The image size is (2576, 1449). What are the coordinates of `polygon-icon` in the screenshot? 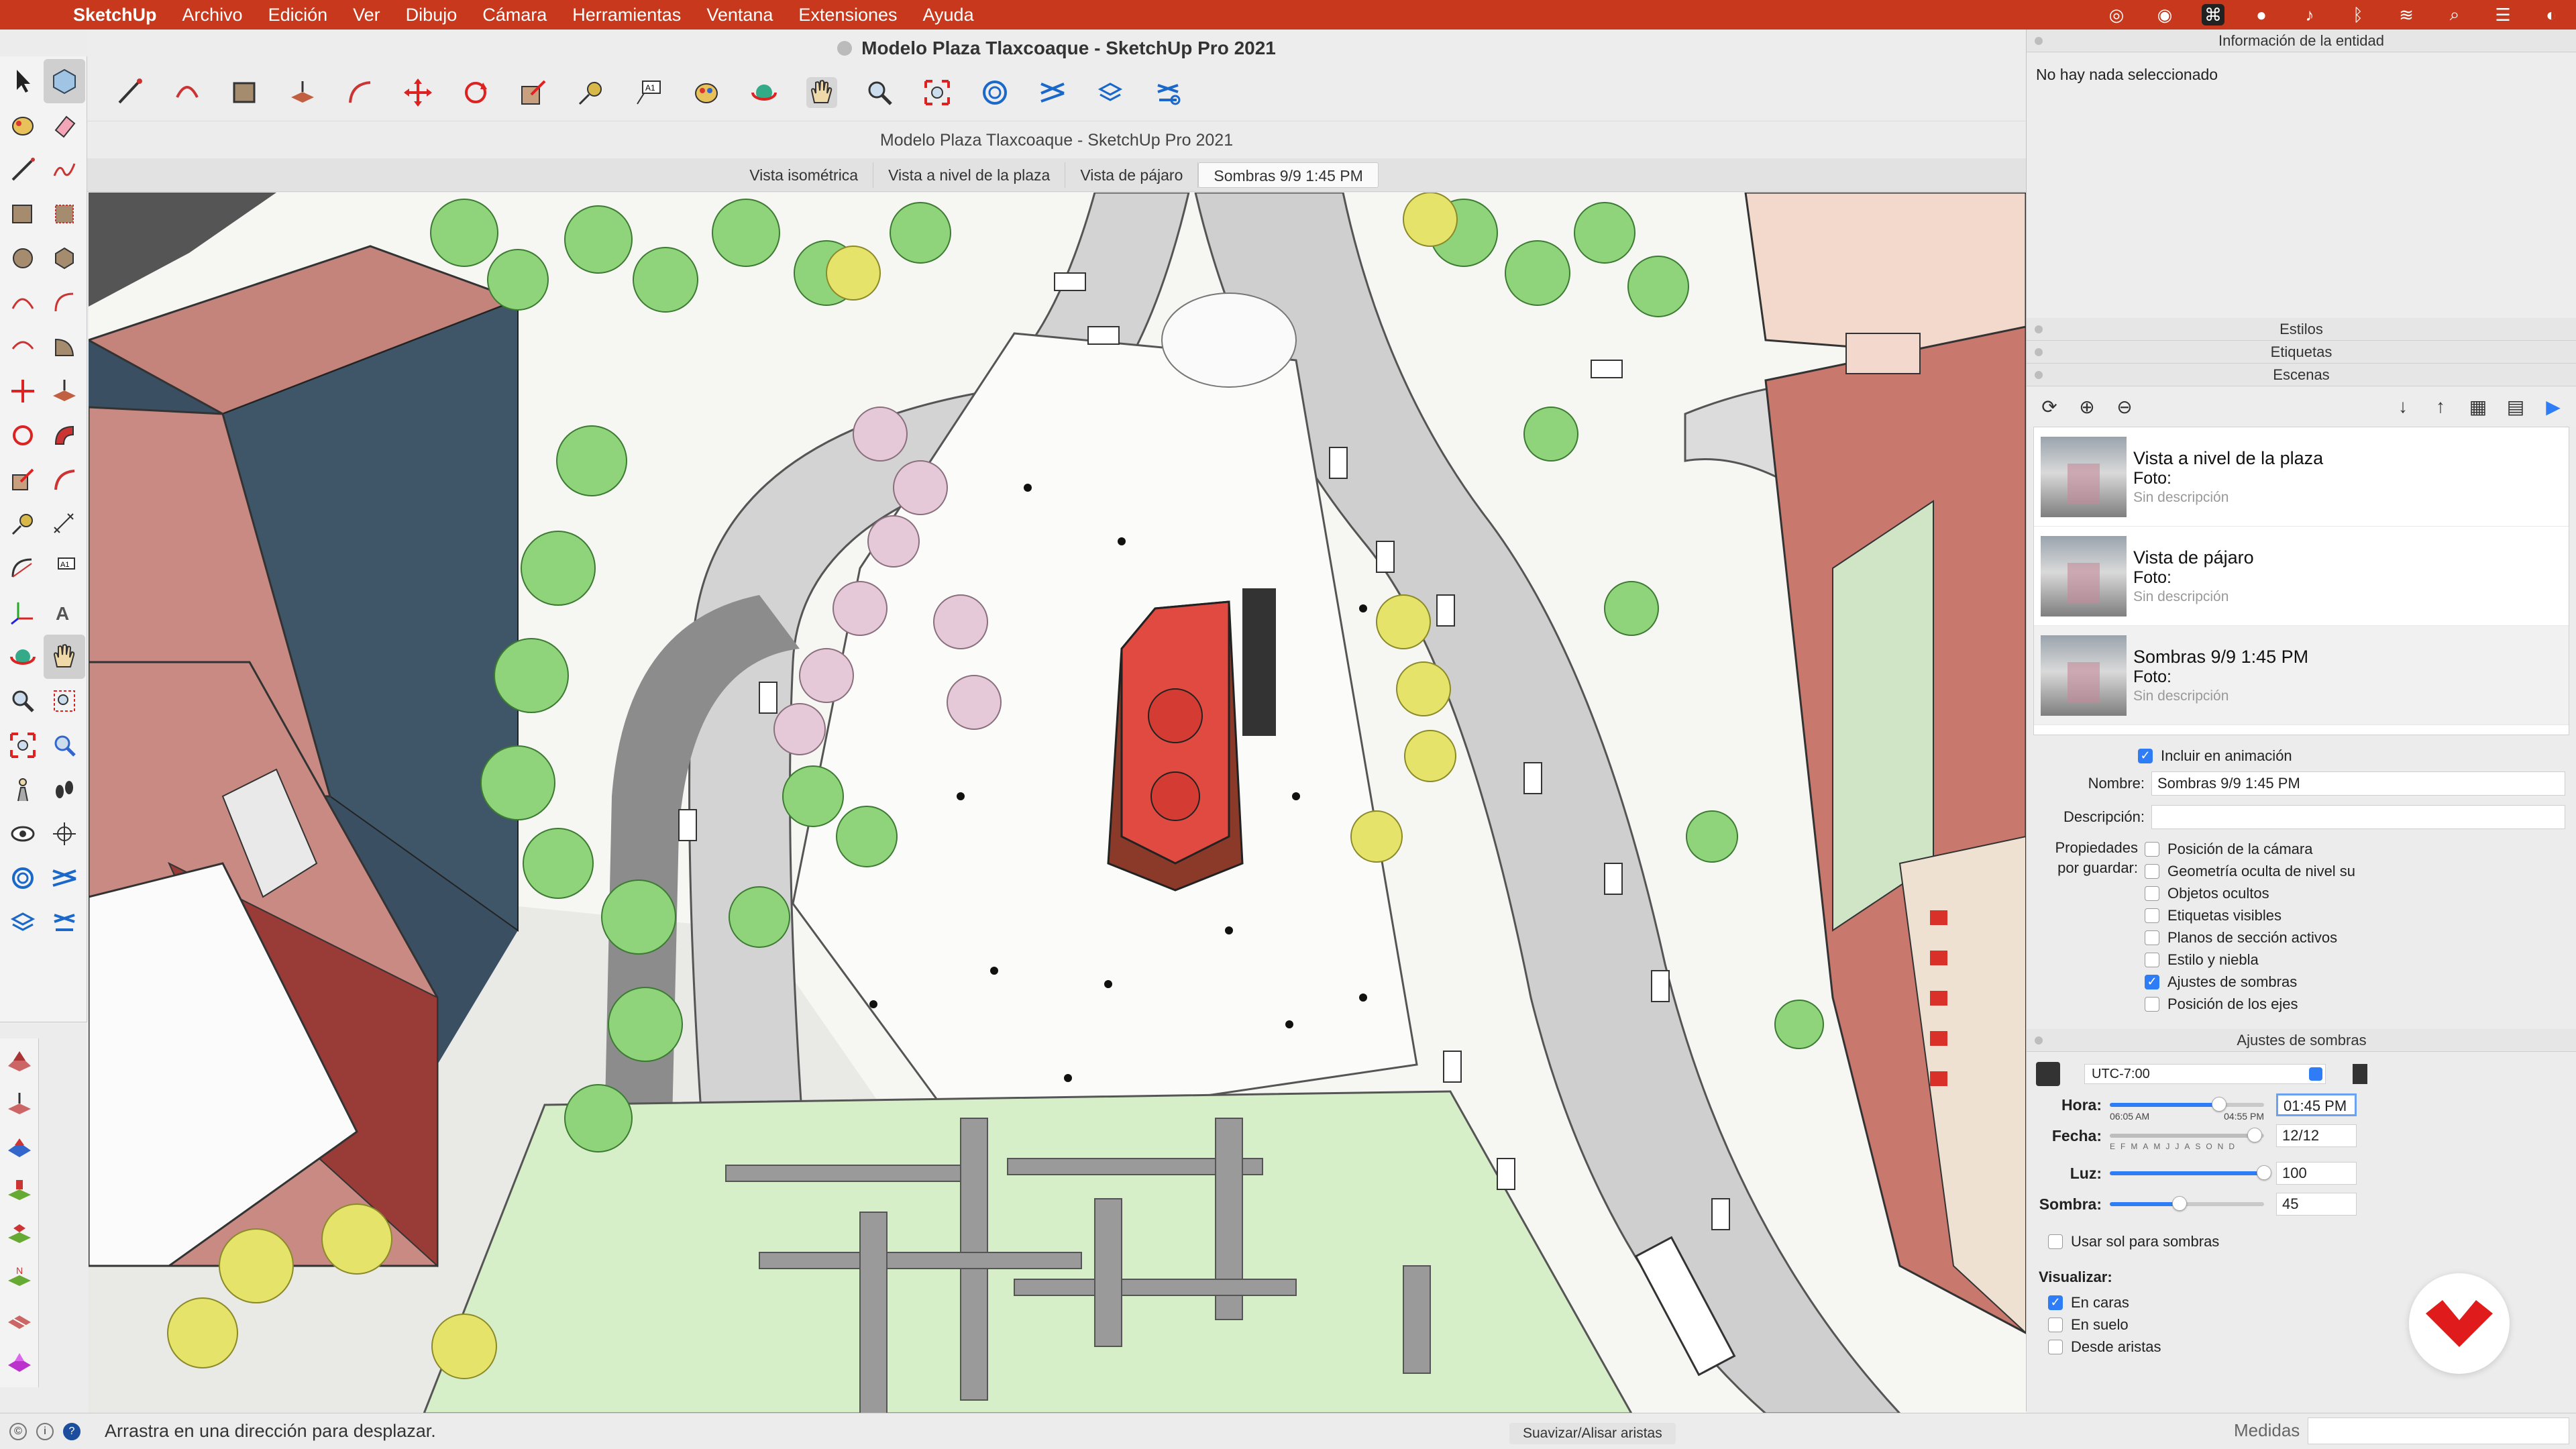 It's located at (64, 258).